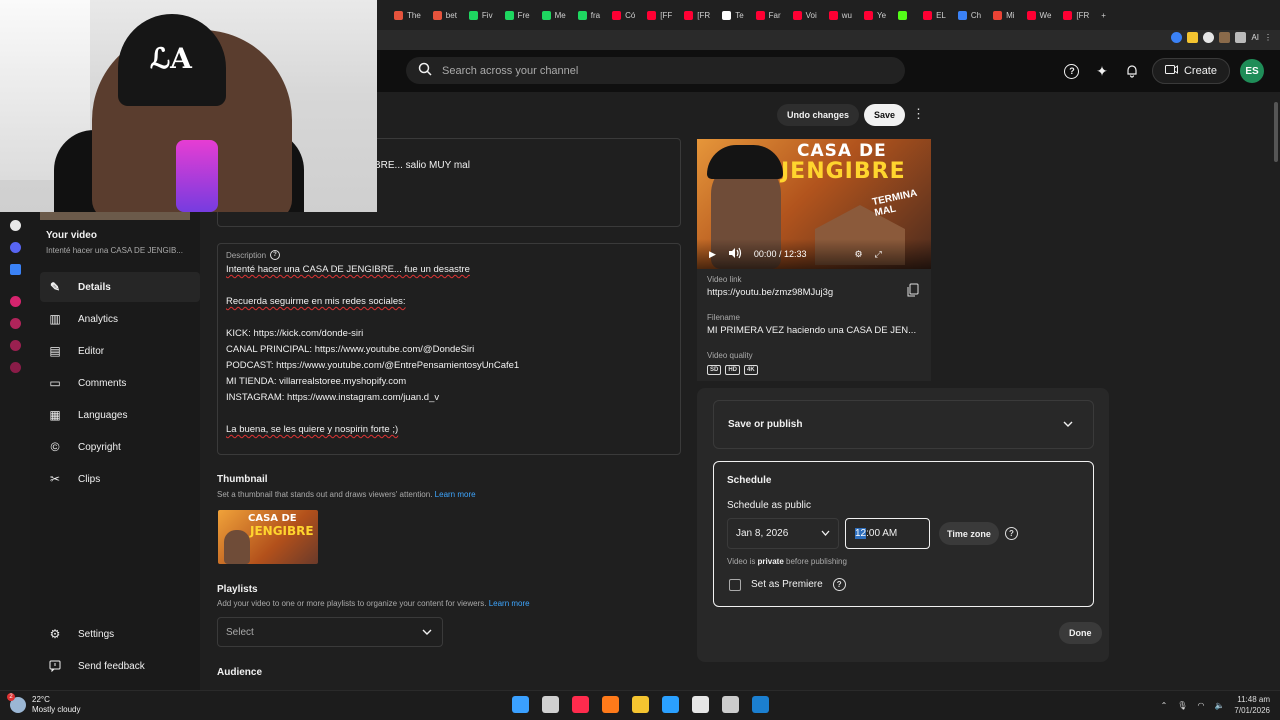  What do you see at coordinates (969, 533) in the screenshot?
I see `time-zone-button: Time zone` at bounding box center [969, 533].